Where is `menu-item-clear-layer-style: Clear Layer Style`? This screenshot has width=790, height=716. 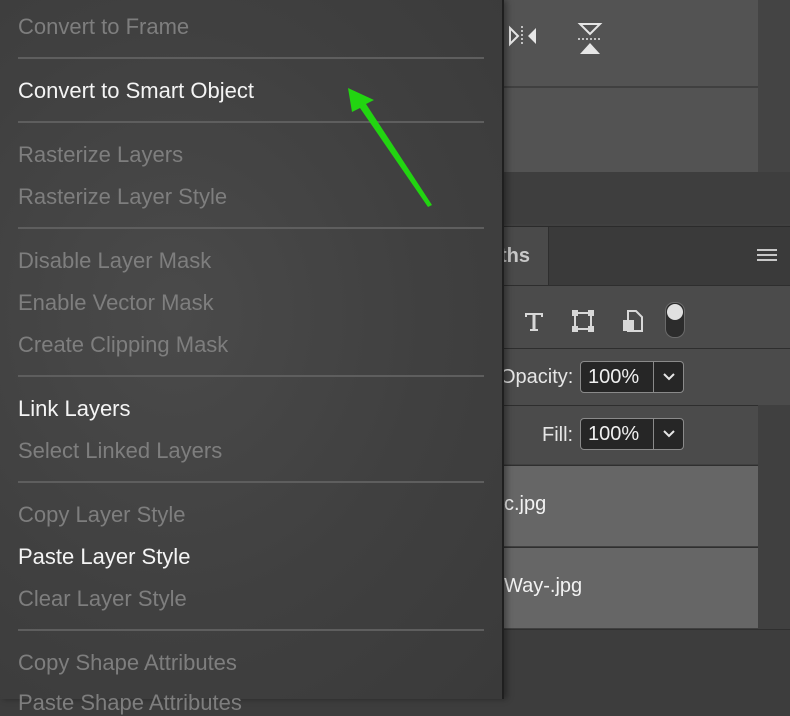
menu-item-clear-layer-style: Clear Layer Style is located at coordinates (102, 598).